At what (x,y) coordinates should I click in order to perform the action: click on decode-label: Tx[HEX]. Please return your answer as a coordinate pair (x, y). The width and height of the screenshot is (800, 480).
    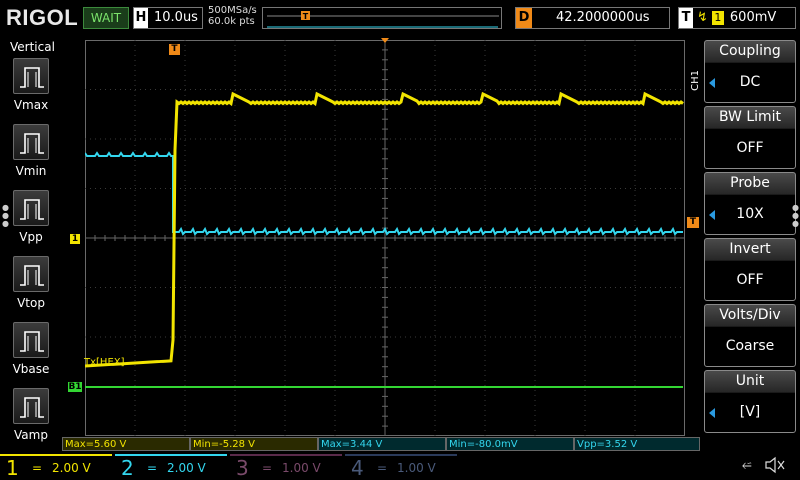
    Looking at the image, I should click on (104, 362).